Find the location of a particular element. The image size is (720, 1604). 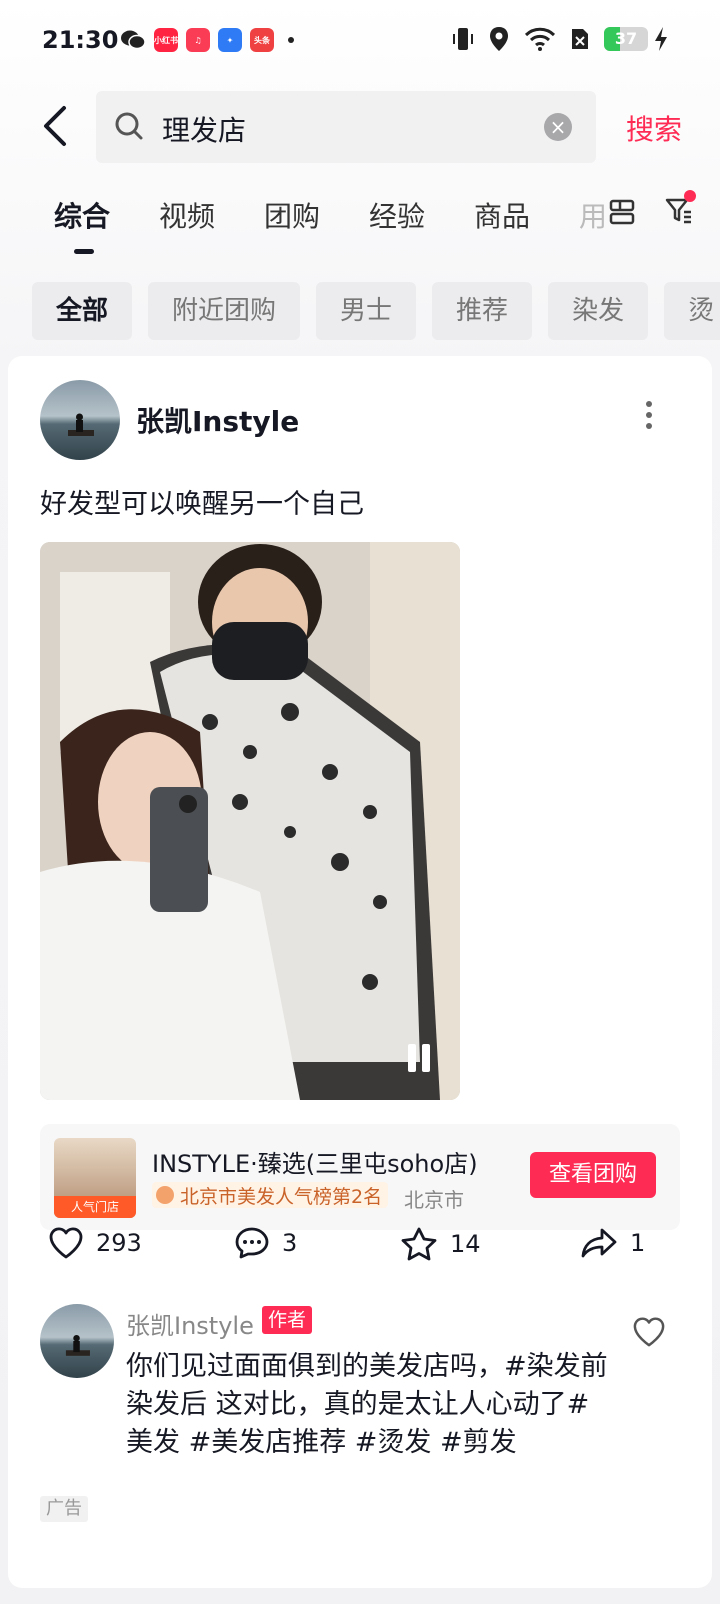

result-tabs: 综合 视频 团购 经验 商品 用 is located at coordinates (331, 224).